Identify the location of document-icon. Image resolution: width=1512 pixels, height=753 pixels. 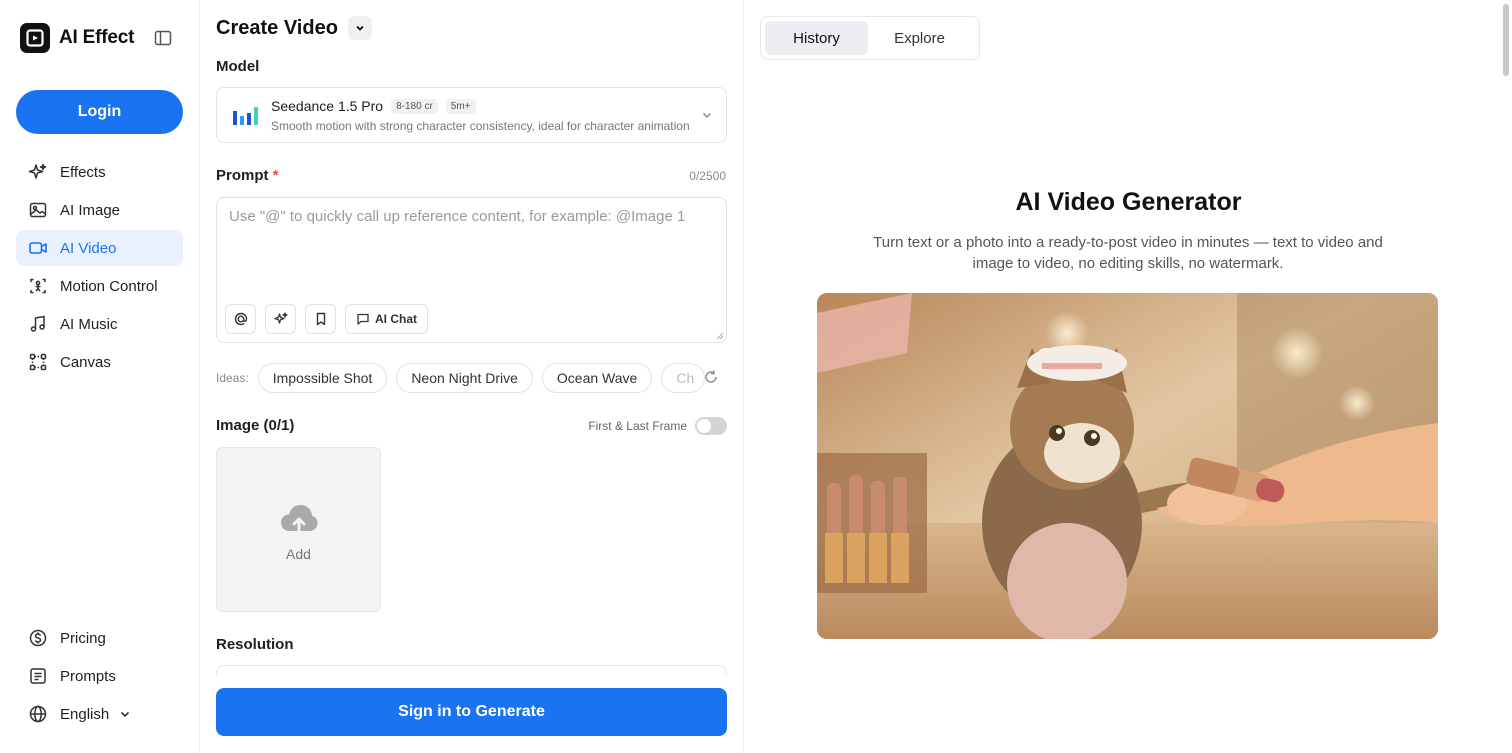
(38, 676).